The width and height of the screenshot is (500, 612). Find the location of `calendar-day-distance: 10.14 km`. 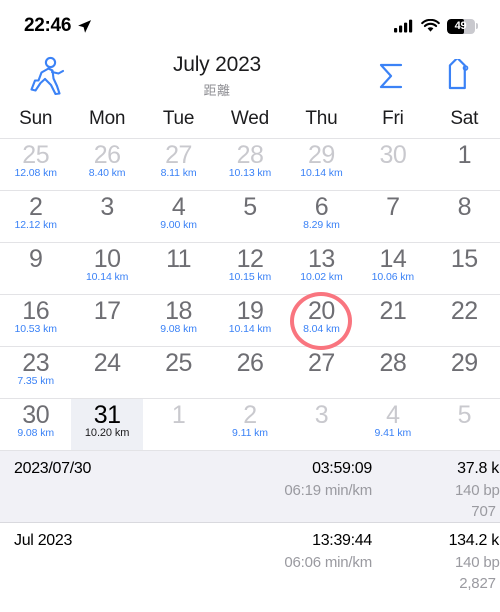

calendar-day-distance: 10.14 km is located at coordinates (321, 173).